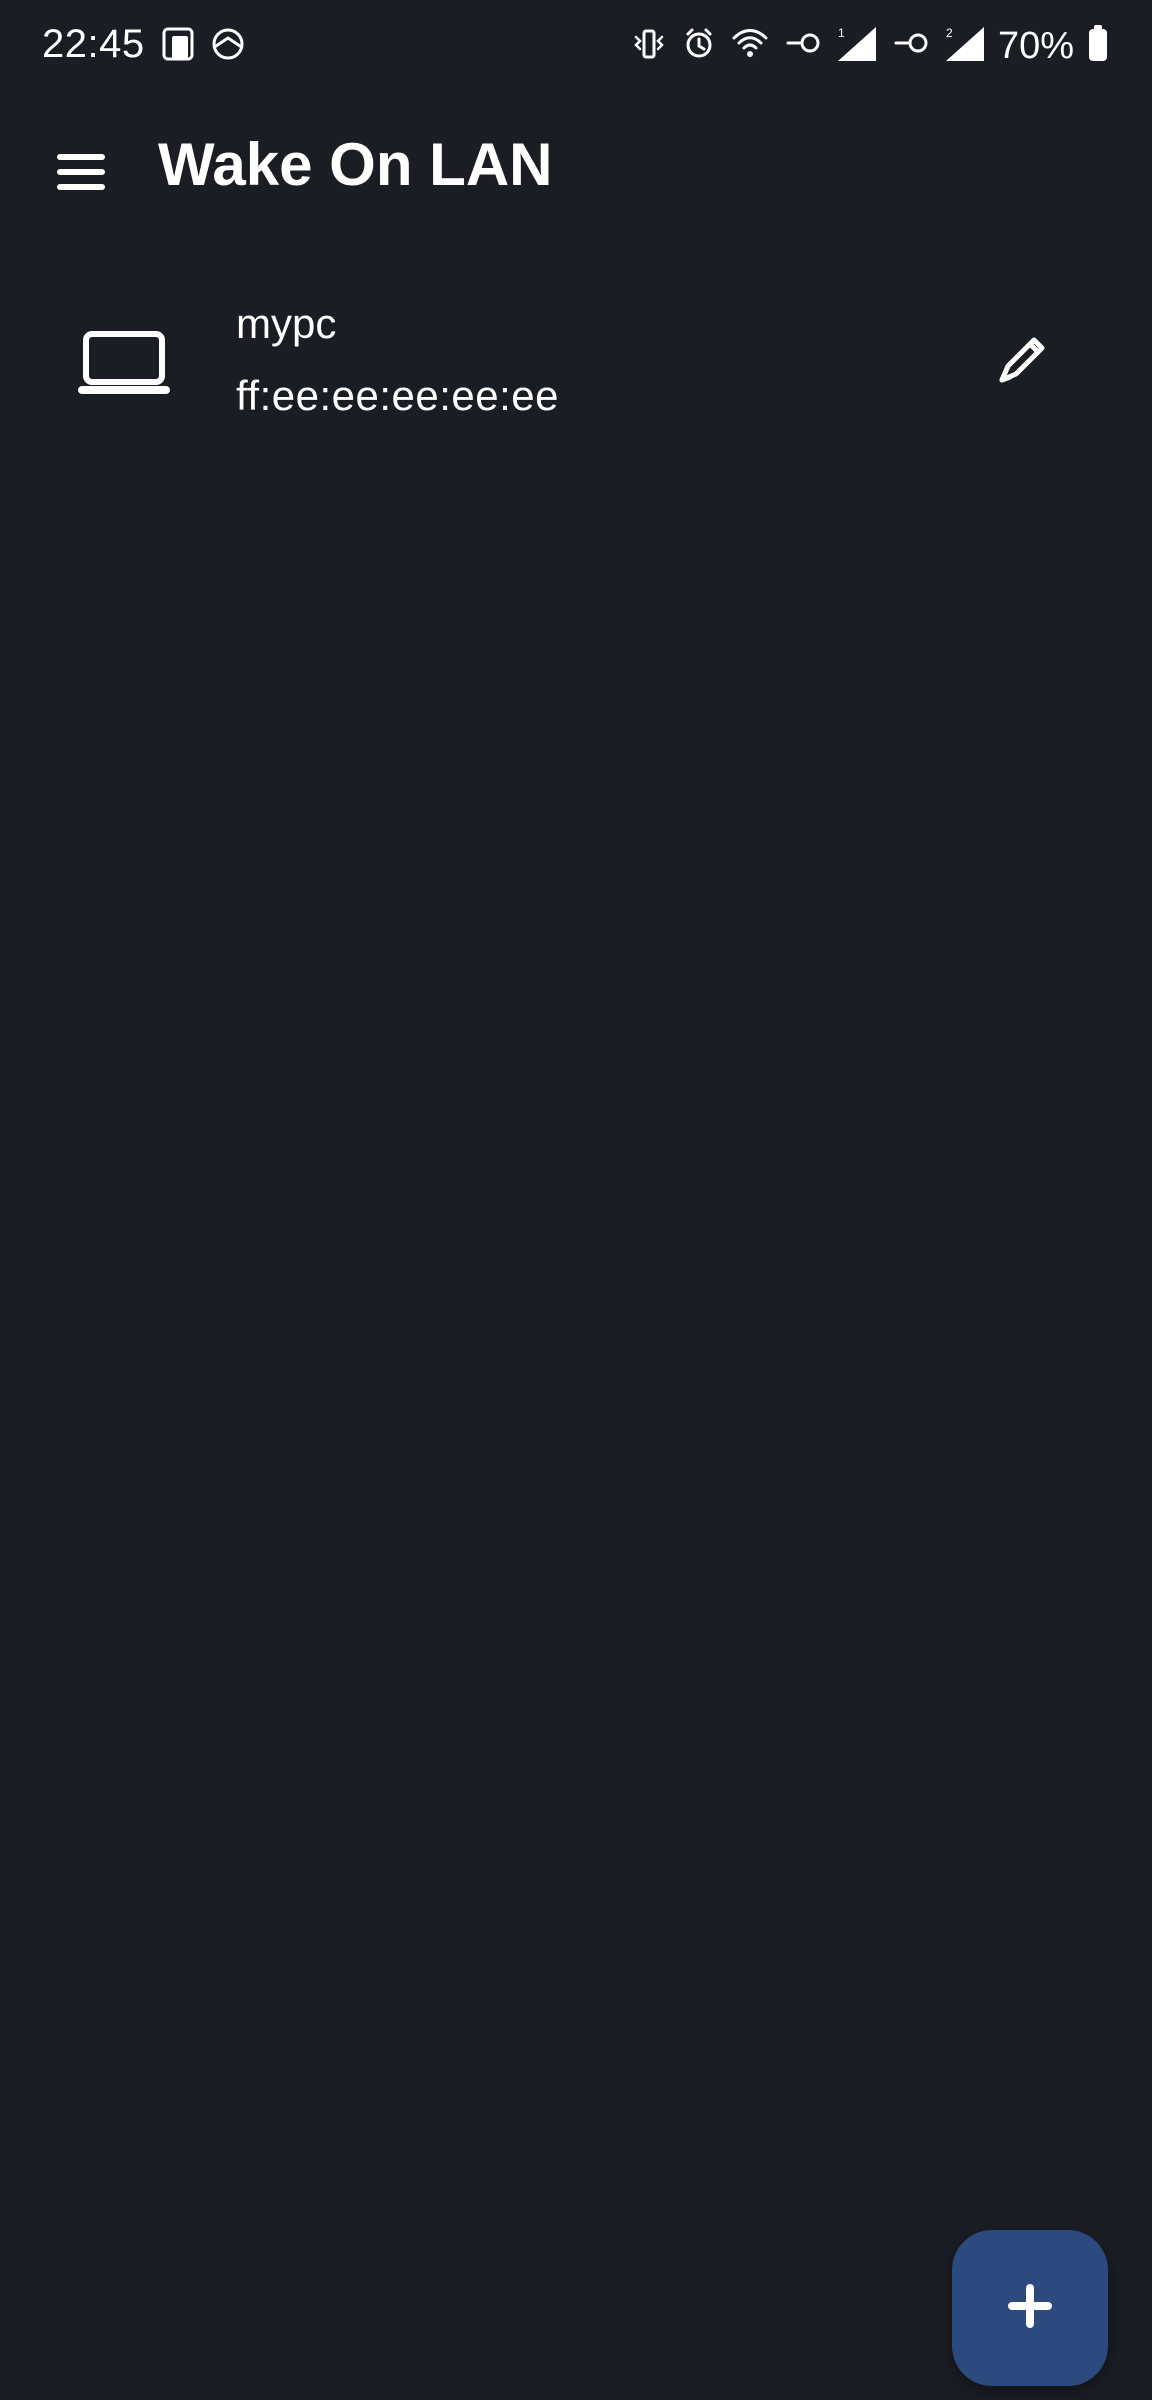 The width and height of the screenshot is (1152, 2400). I want to click on status-right: 1 2 70%, so click(870, 46).